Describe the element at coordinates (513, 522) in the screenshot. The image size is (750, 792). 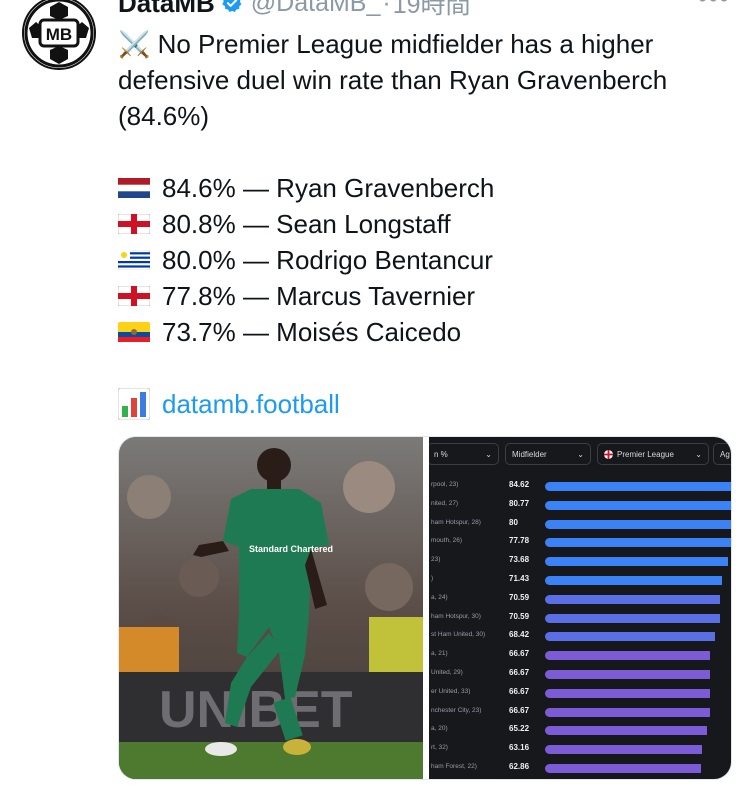
I see `value-cell: 80` at that location.